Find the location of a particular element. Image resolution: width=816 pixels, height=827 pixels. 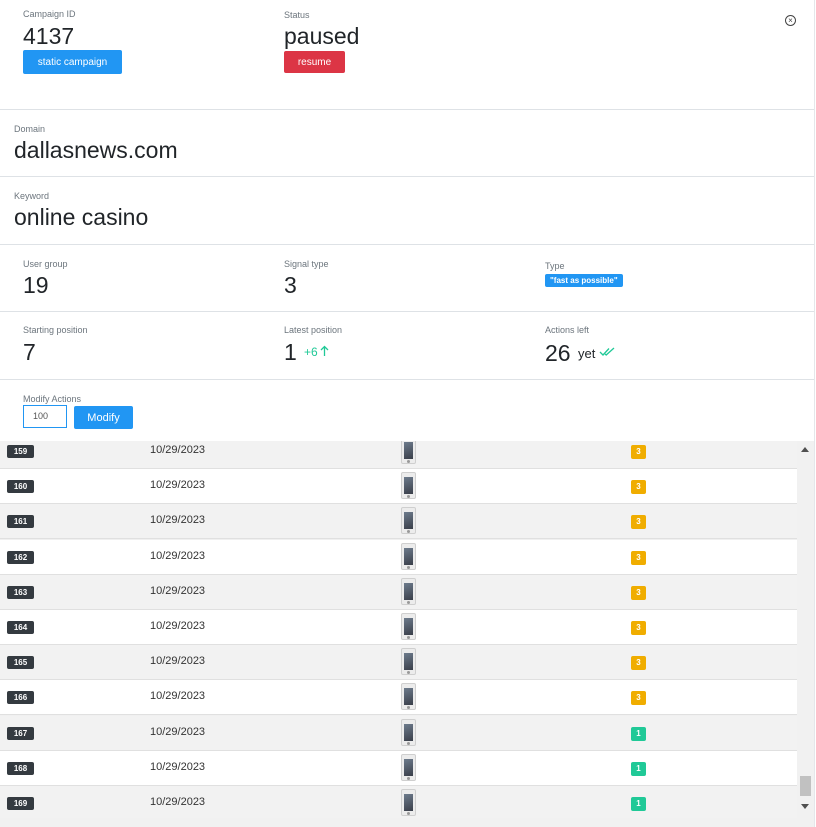

keyword-row: Keyword online casino is located at coordinates (407, 211).